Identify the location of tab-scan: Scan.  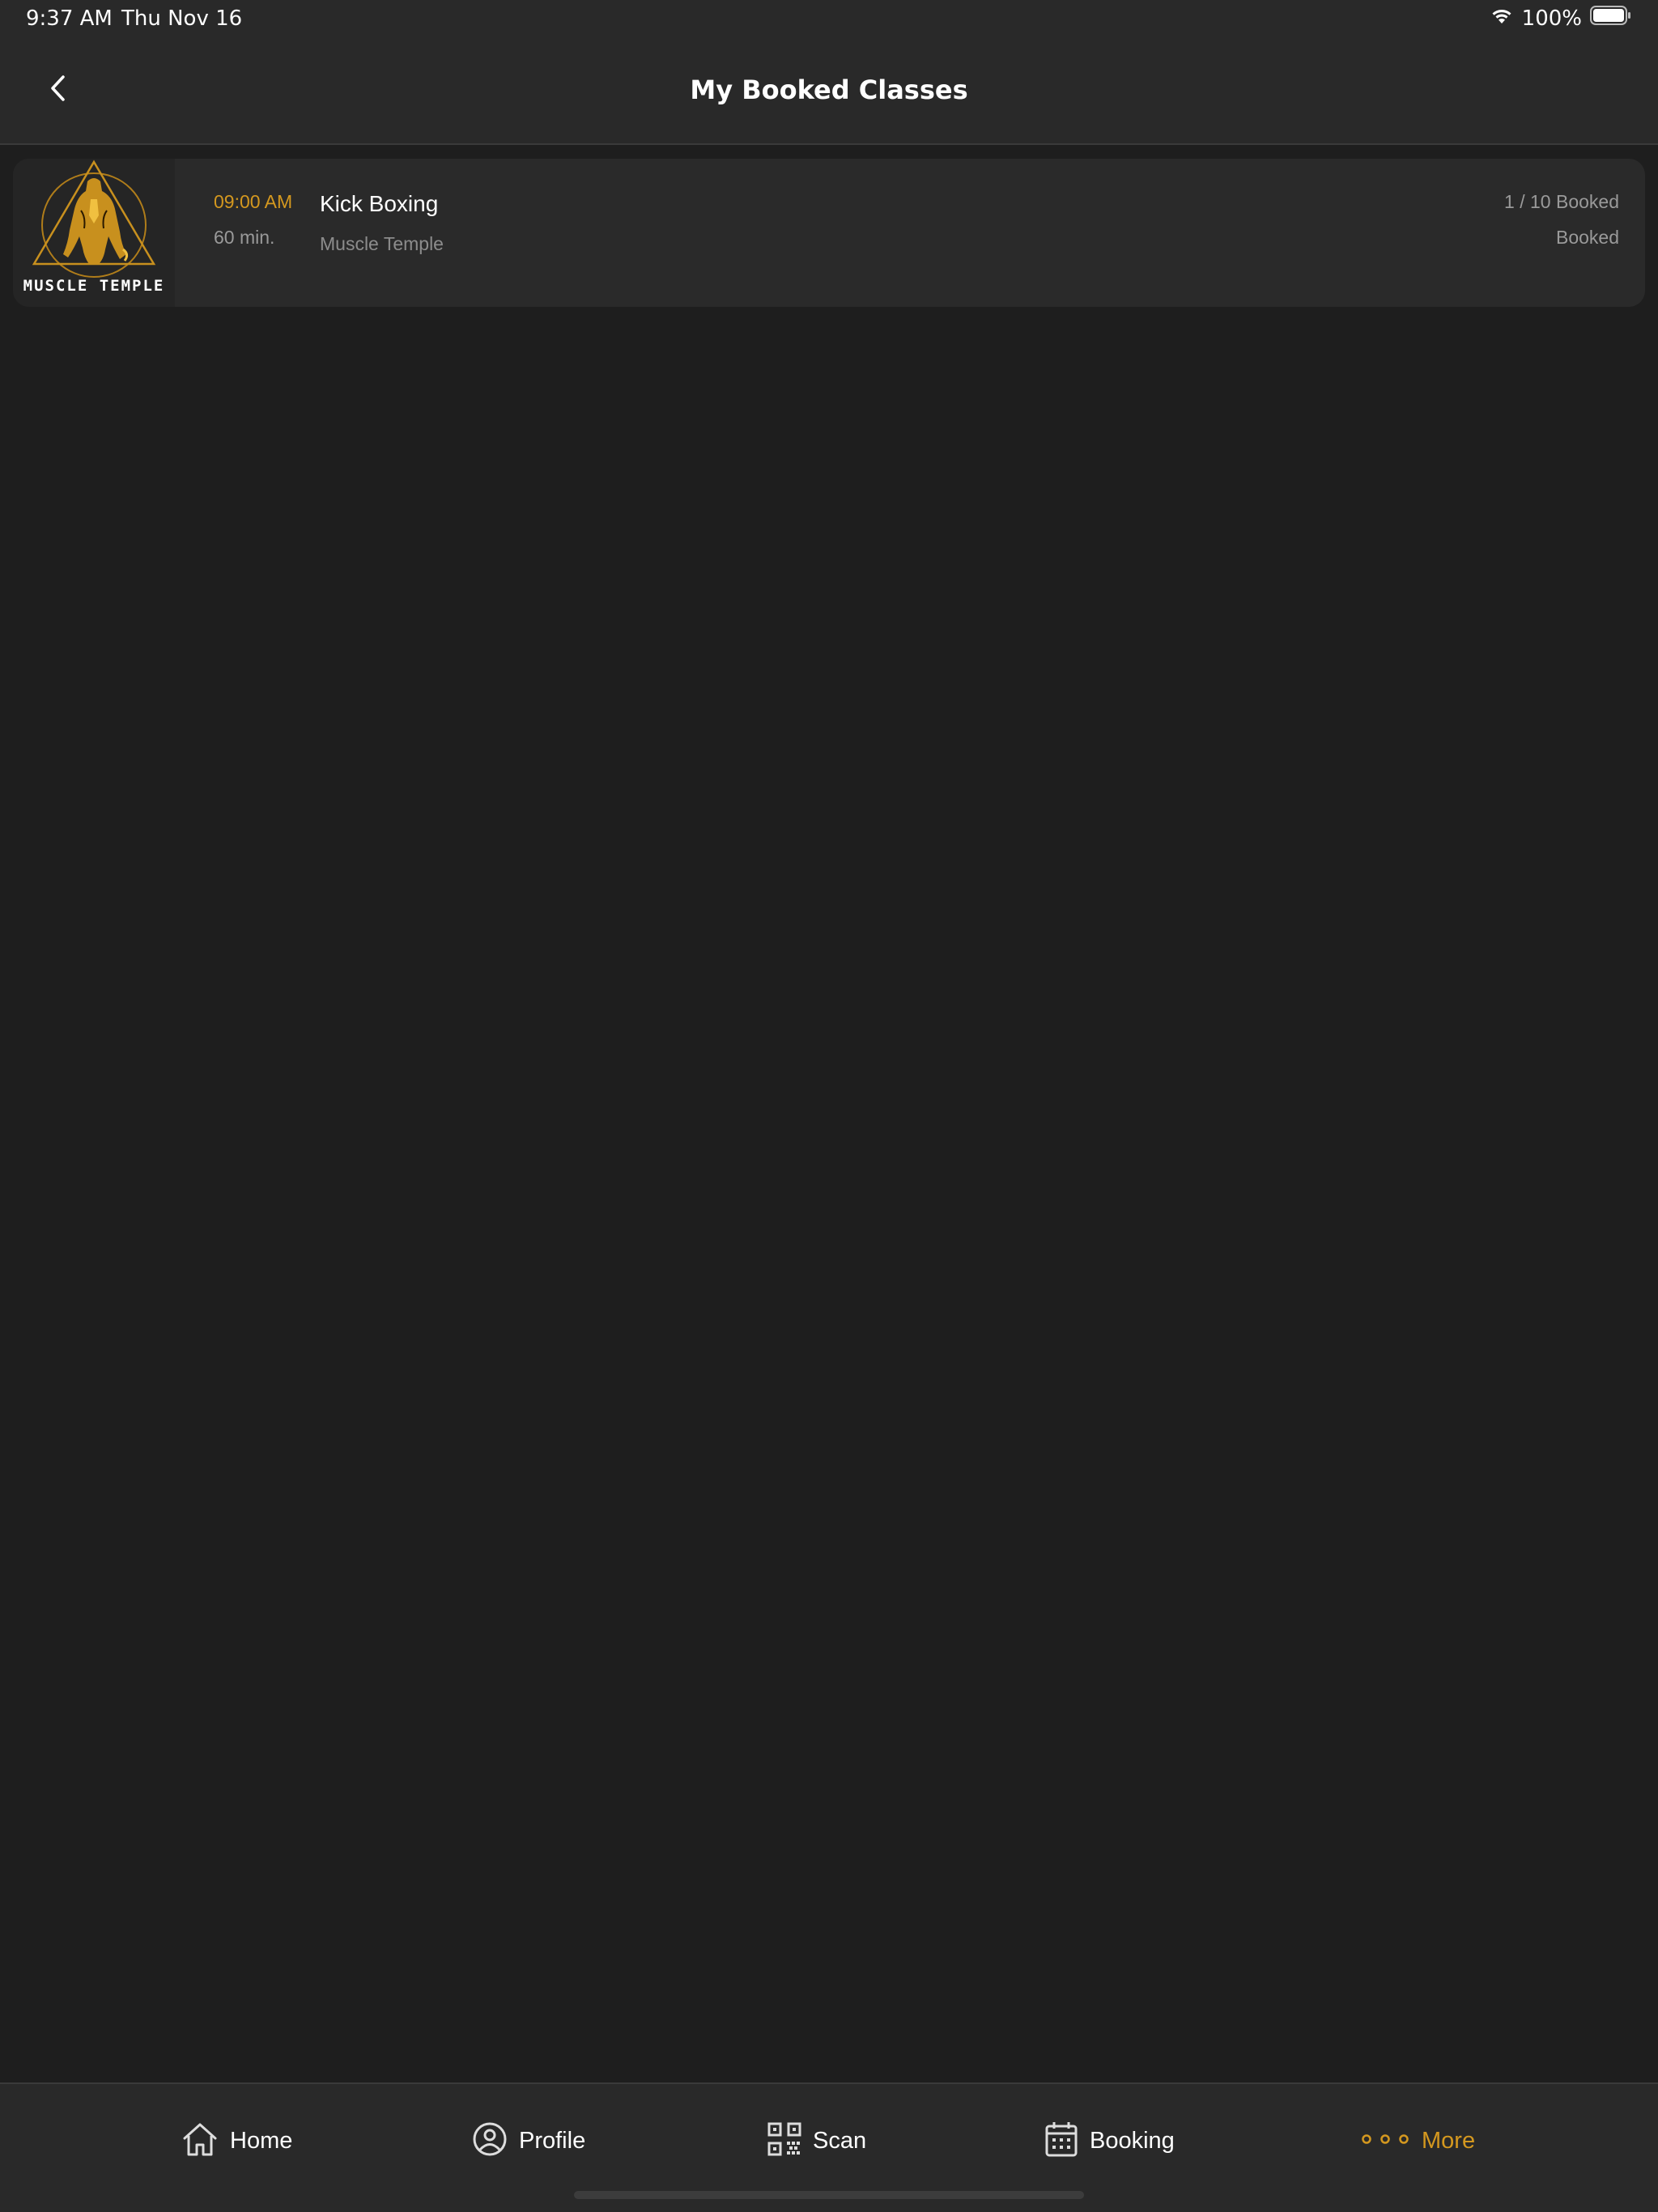
(816, 2140).